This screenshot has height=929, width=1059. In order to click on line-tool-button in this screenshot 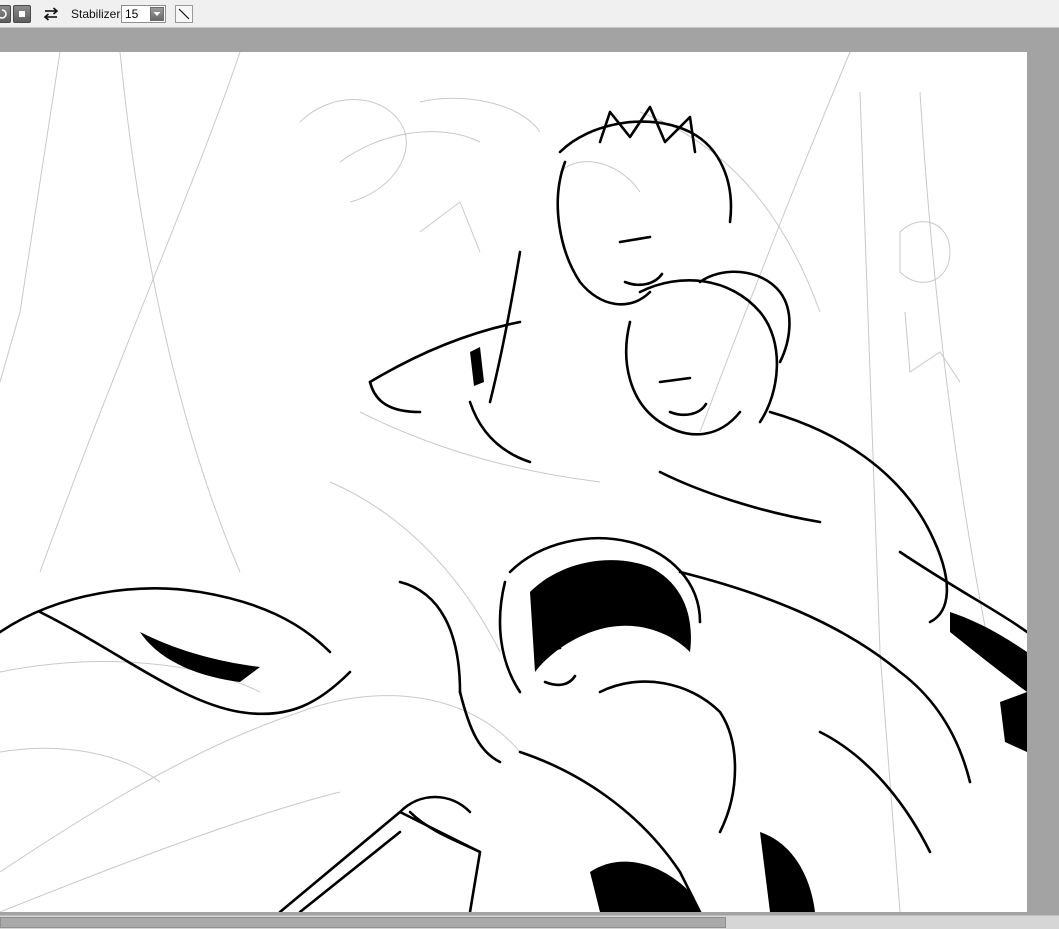, I will do `click(184, 14)`.